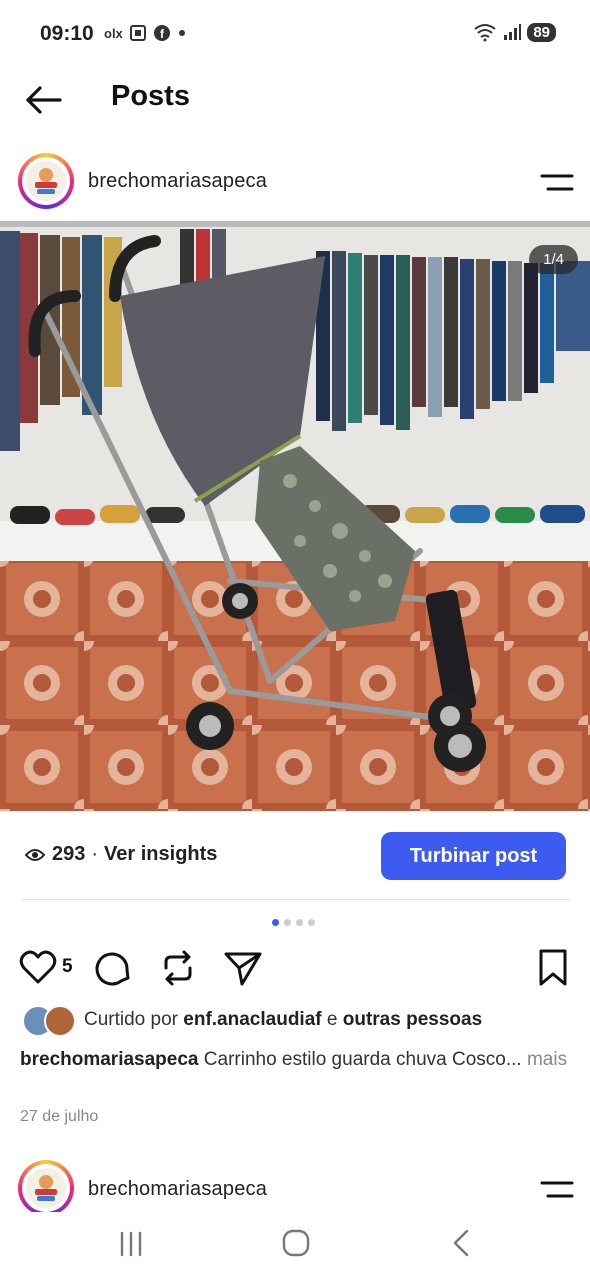 This screenshot has height=1280, width=590. What do you see at coordinates (59, 1116) in the screenshot?
I see `post-date: 27 de julho` at bounding box center [59, 1116].